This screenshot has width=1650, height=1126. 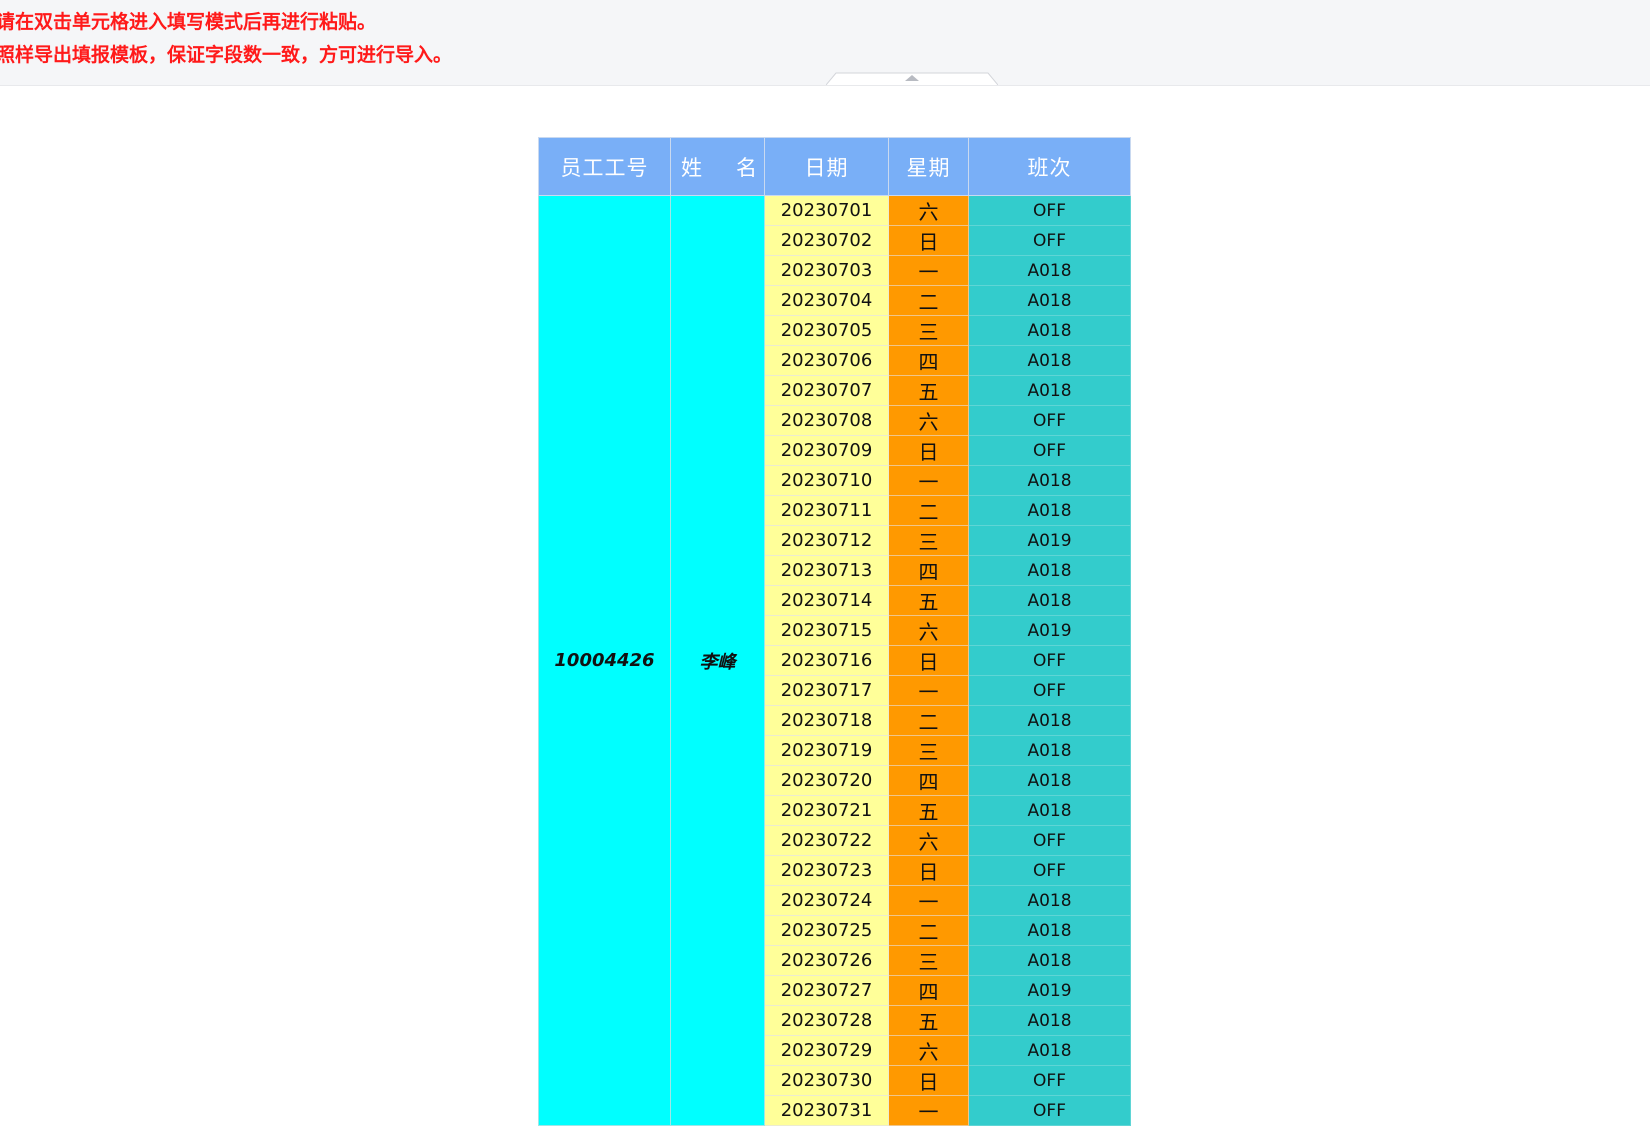 I want to click on date-cell: 20230703, so click(x=826, y=270).